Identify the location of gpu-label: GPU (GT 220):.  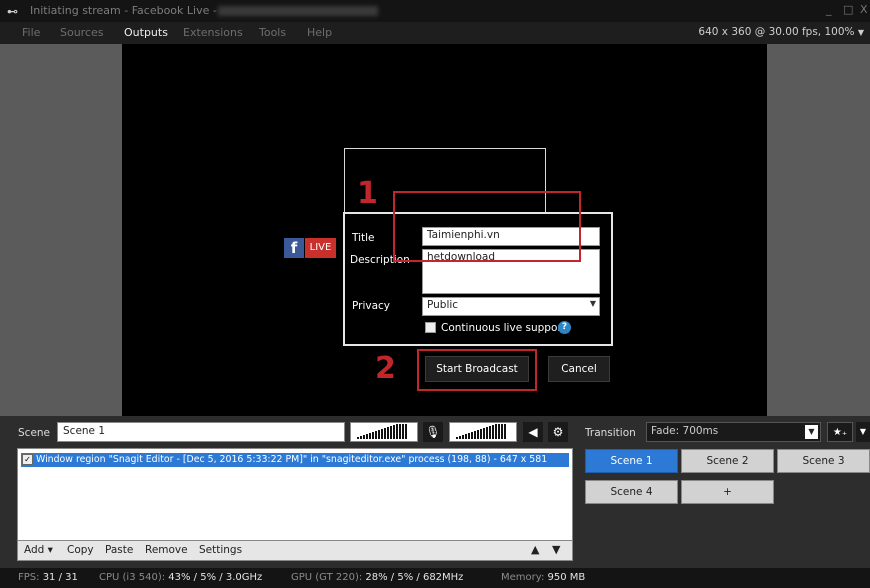
(327, 577).